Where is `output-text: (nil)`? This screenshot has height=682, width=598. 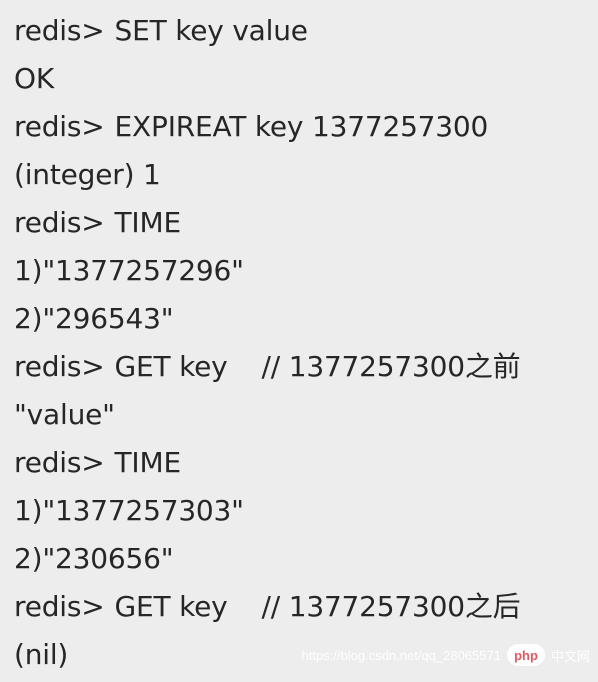 output-text: (nil) is located at coordinates (41, 654).